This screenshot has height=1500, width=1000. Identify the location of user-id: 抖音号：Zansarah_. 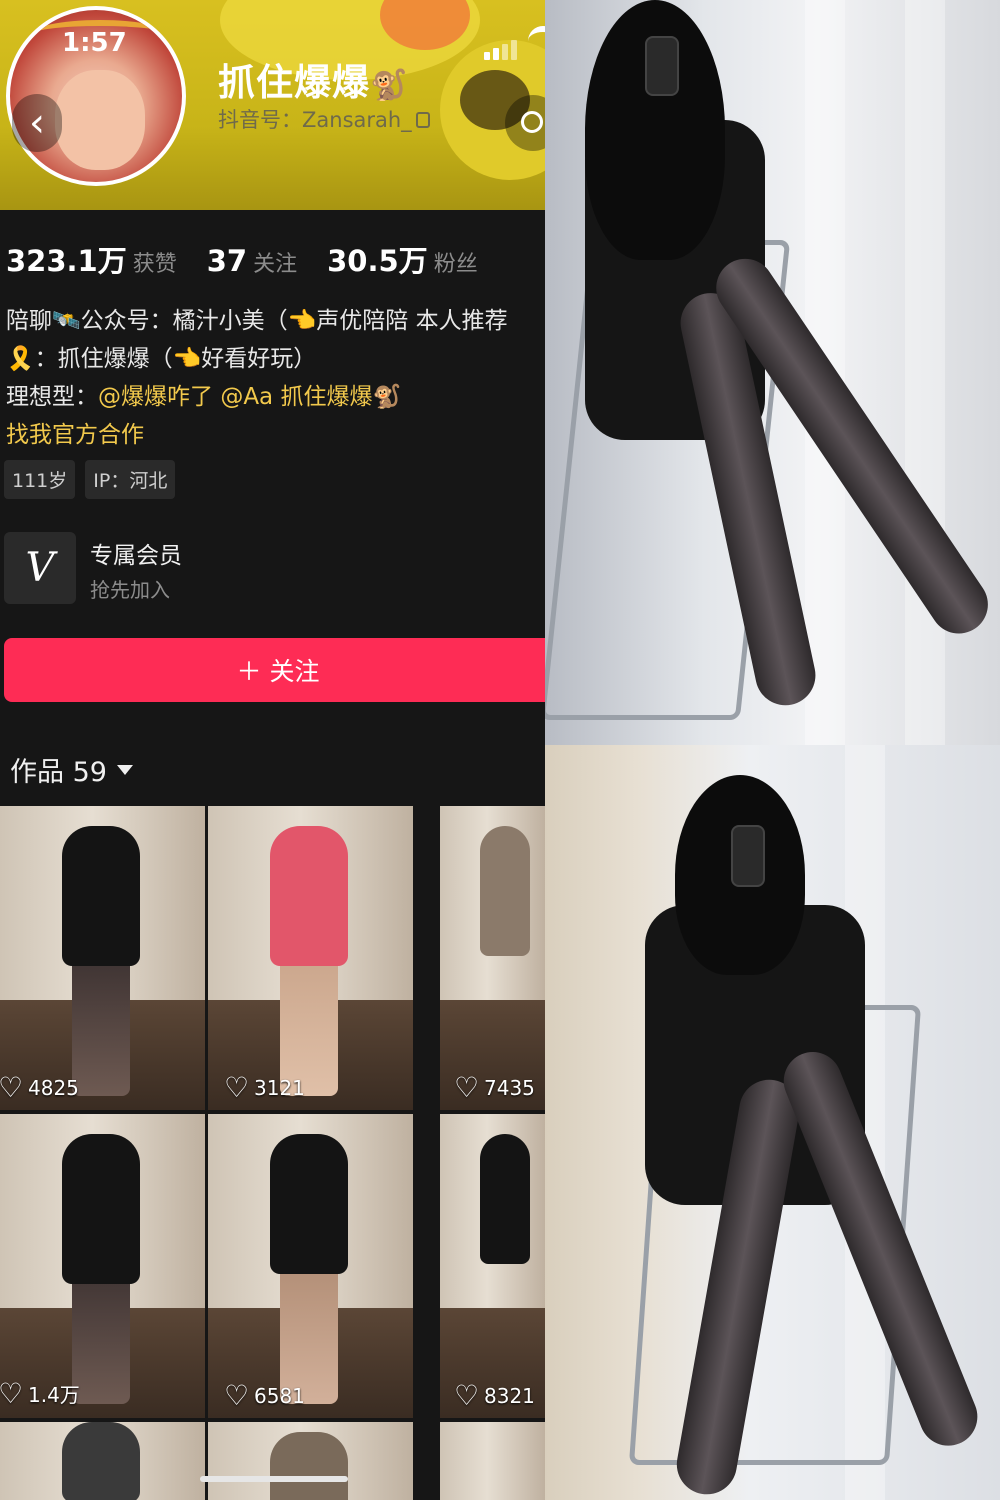
(324, 119).